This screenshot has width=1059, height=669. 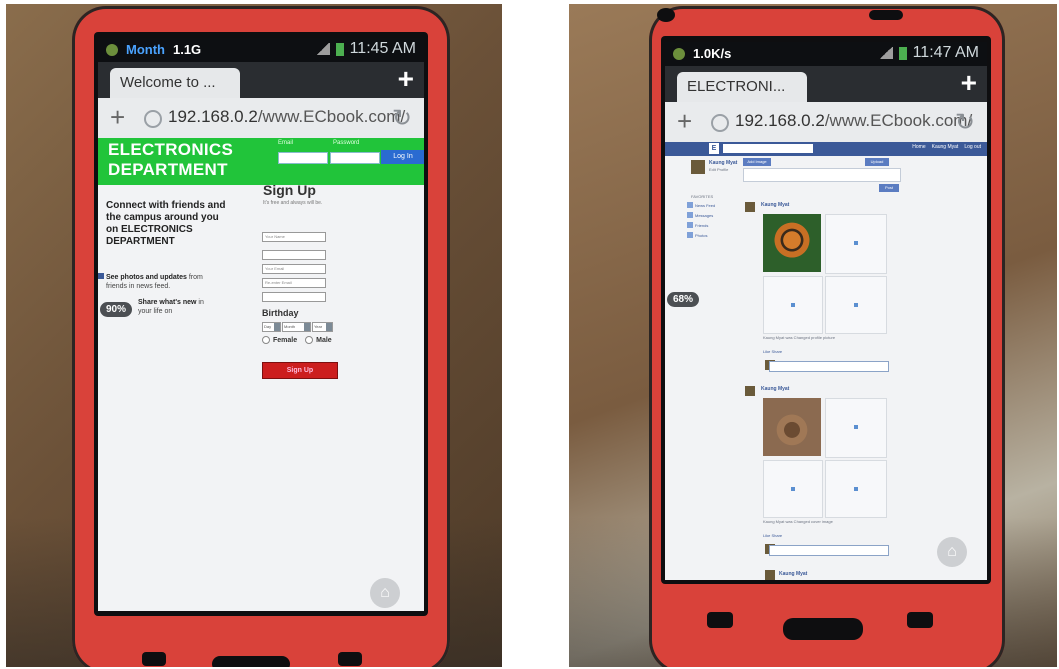 What do you see at coordinates (289, 190) in the screenshot?
I see `signup-title: Sign Up` at bounding box center [289, 190].